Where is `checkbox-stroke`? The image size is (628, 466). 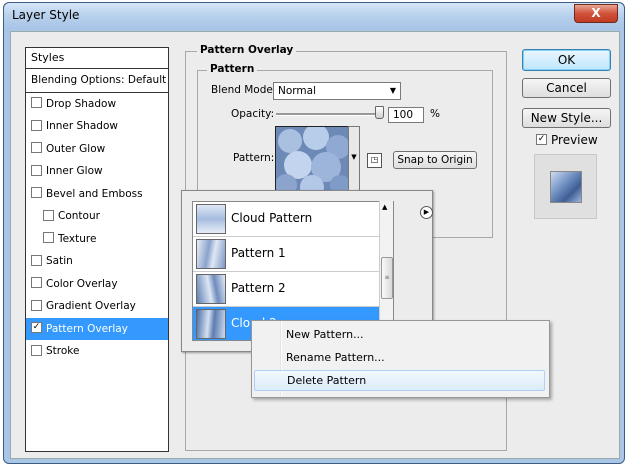
checkbox-stroke is located at coordinates (36, 350).